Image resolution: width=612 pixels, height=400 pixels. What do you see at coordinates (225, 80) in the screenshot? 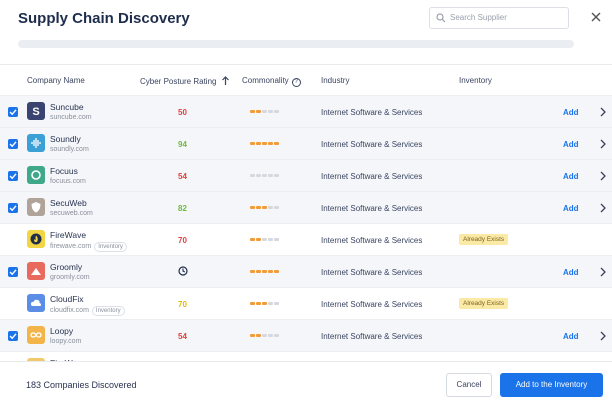
I see `sort-arrow-up-icon` at bounding box center [225, 80].